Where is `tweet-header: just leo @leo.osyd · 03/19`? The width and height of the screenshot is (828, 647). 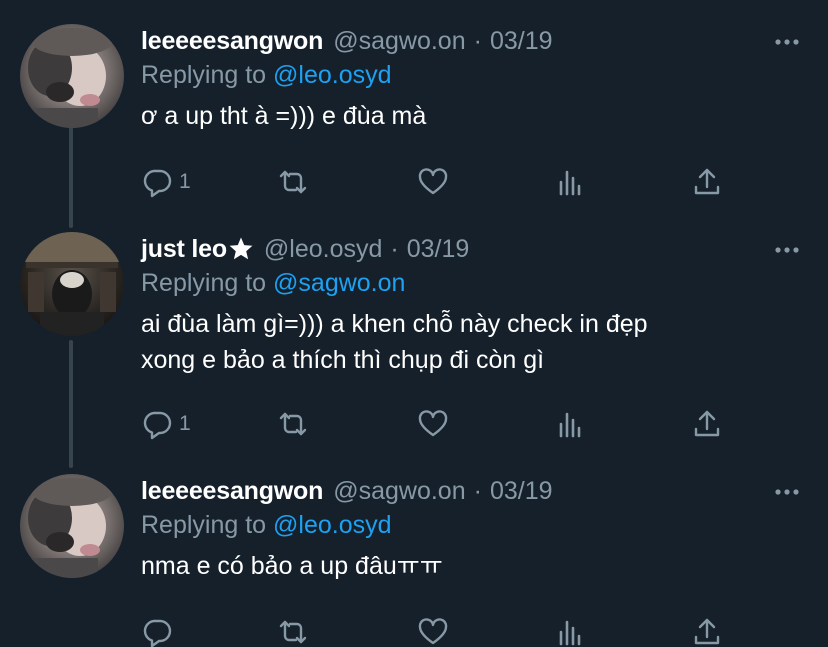 tweet-header: just leo @leo.osyd · 03/19 is located at coordinates (471, 249).